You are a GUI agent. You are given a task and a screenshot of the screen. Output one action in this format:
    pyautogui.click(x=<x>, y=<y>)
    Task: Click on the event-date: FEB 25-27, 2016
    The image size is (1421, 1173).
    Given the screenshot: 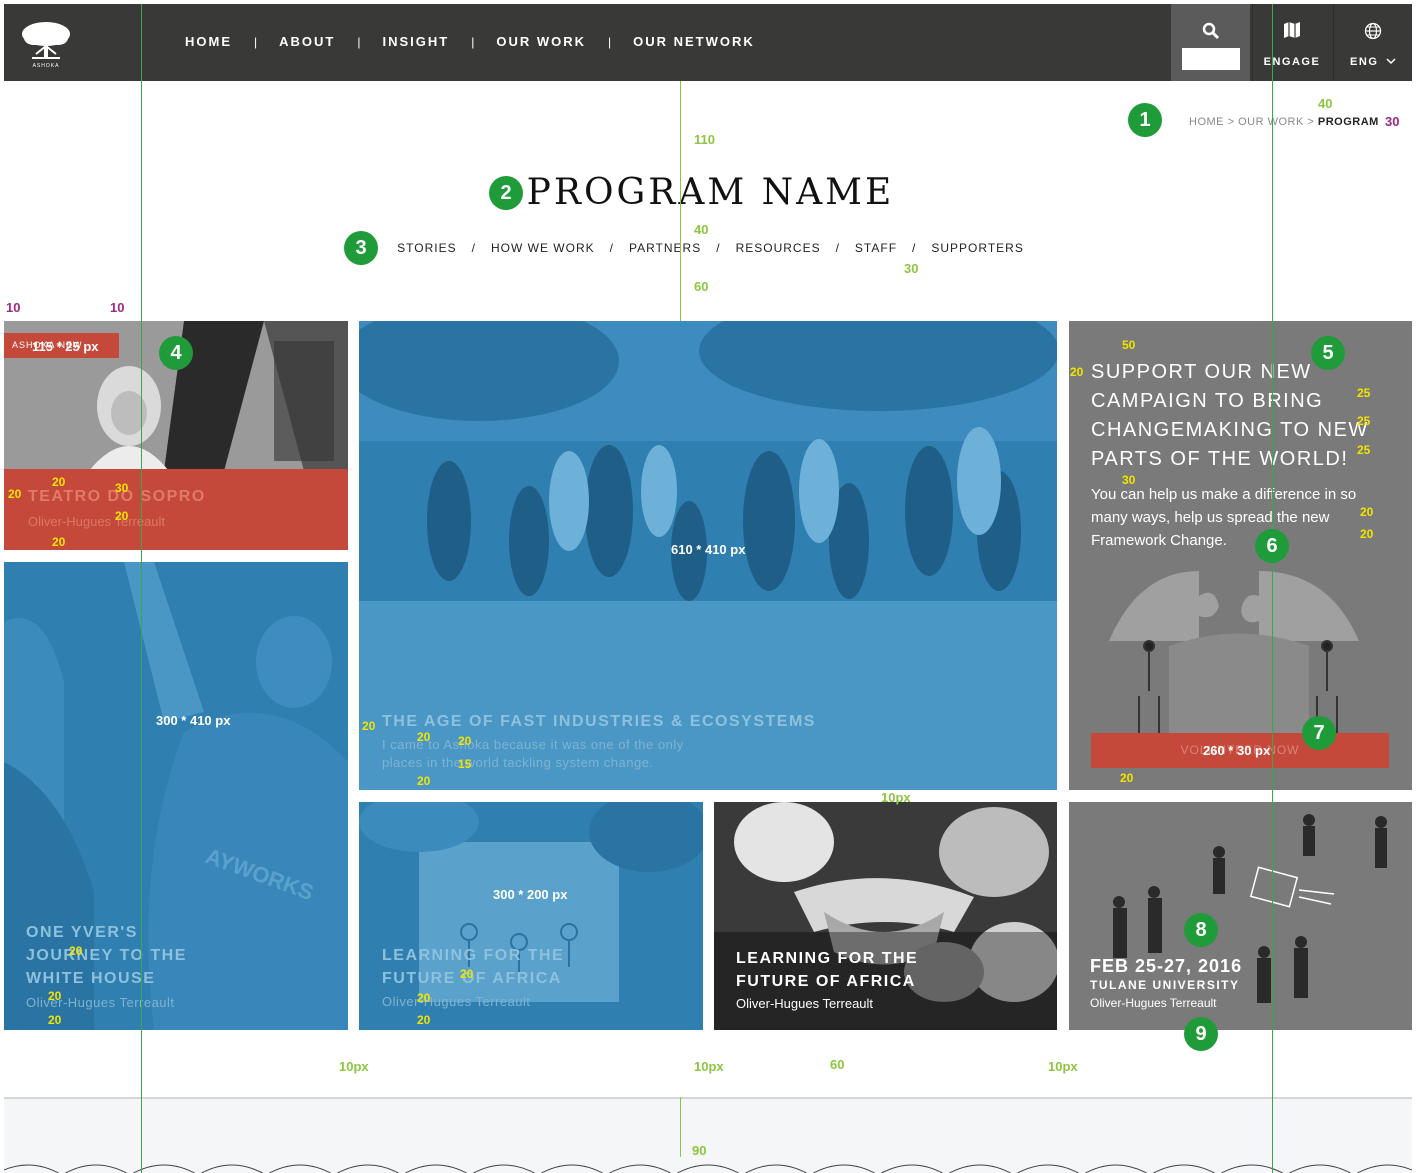 What is the action you would take?
    pyautogui.click(x=1166, y=966)
    